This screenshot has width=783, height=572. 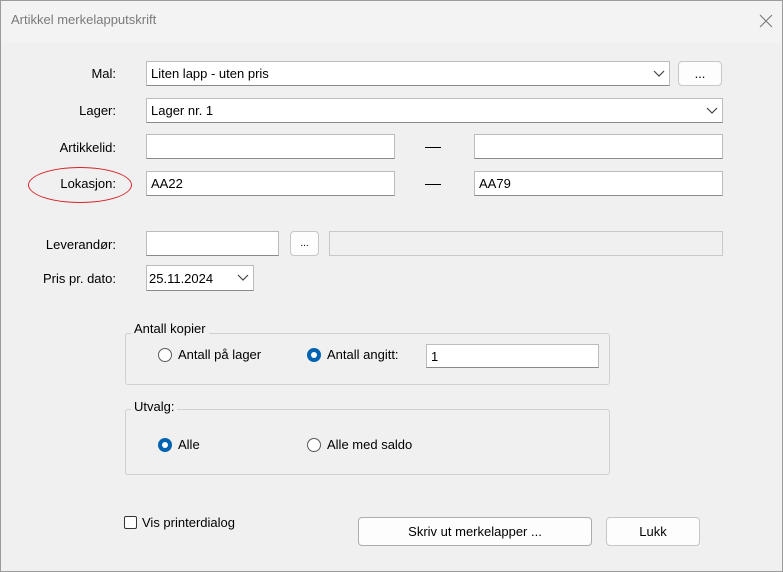 What do you see at coordinates (88, 183) in the screenshot?
I see `lokasjon-label: Lokasjon:` at bounding box center [88, 183].